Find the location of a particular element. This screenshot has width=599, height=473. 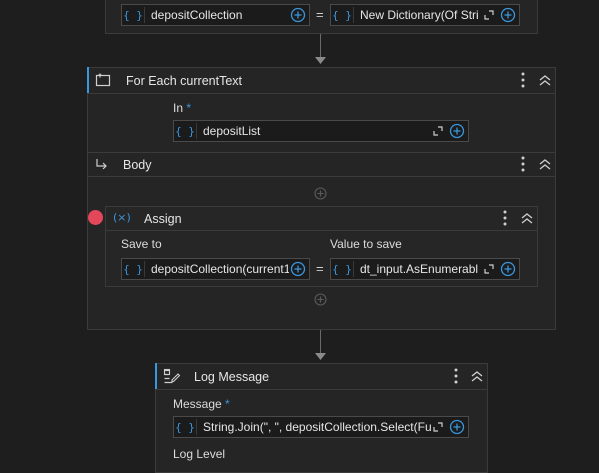

body-label: Body is located at coordinates (137, 165).